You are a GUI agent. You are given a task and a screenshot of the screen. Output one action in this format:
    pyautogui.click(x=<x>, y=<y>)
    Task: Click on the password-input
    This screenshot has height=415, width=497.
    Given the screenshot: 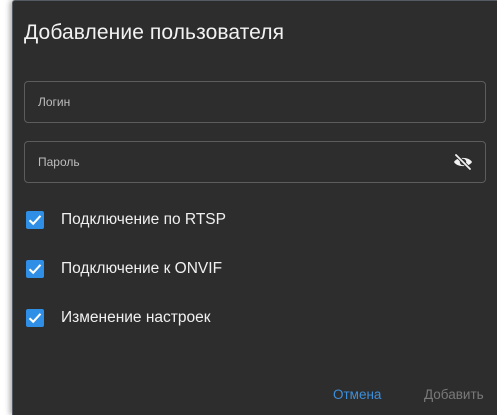 What is the action you would take?
    pyautogui.click(x=255, y=162)
    